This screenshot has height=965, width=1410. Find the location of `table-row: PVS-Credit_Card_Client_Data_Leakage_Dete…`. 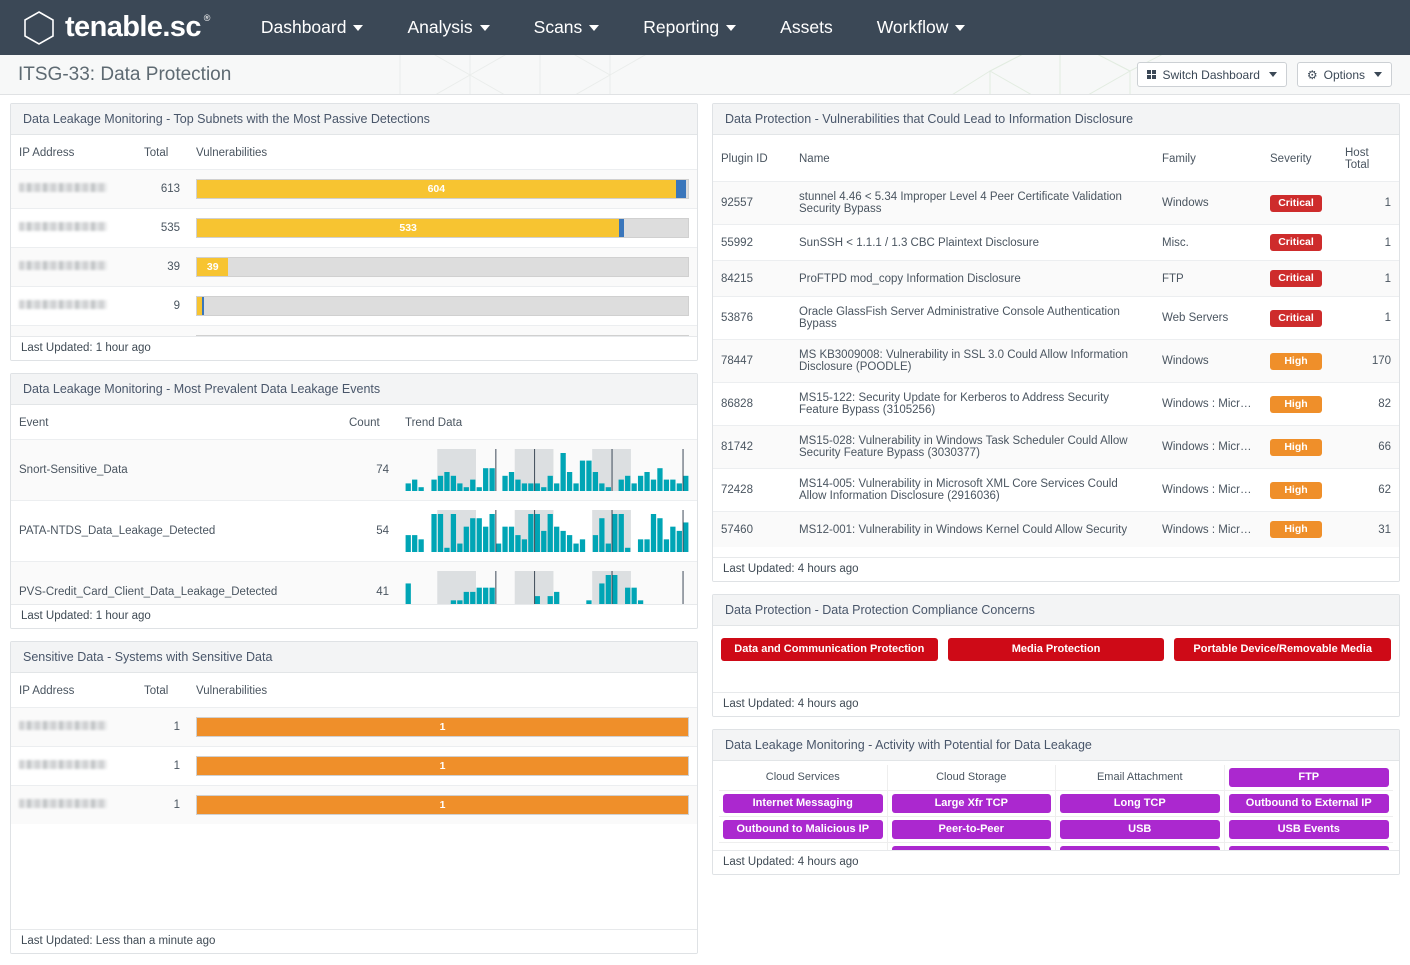

table-row: PVS-Credit_Card_Client_Data_Leakage_Dete… is located at coordinates (354, 582).